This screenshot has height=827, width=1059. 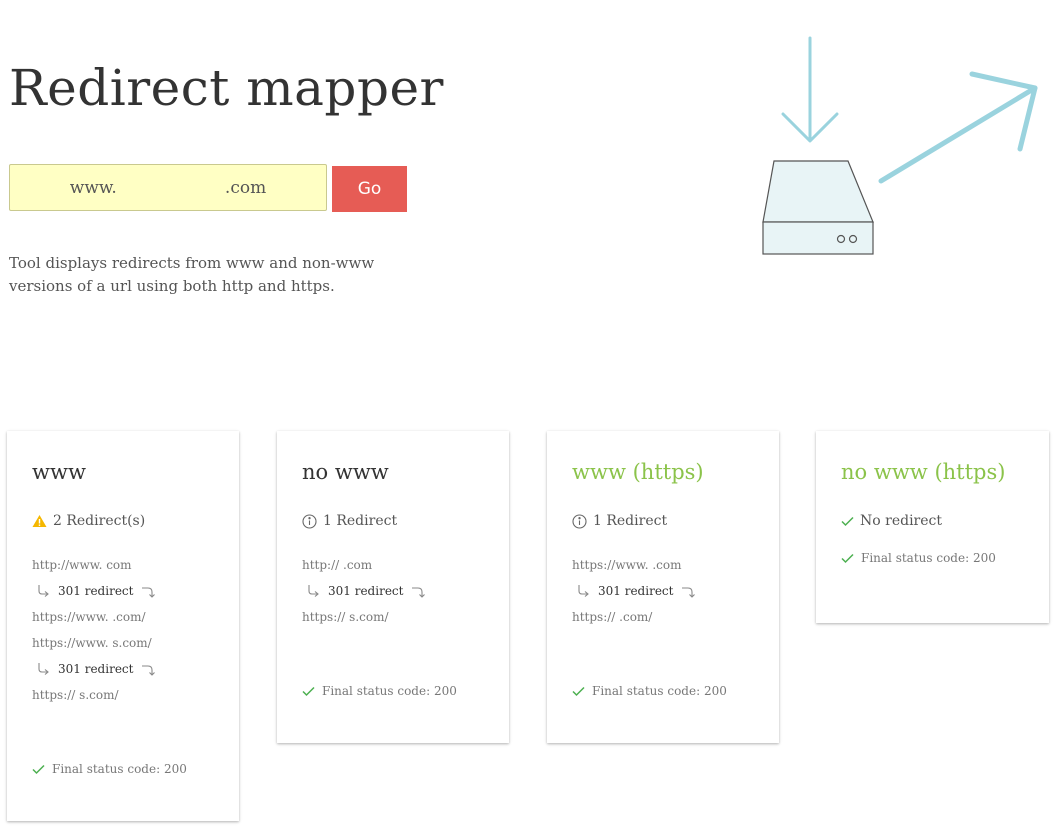 I want to click on card-title: no www, so click(x=345, y=472).